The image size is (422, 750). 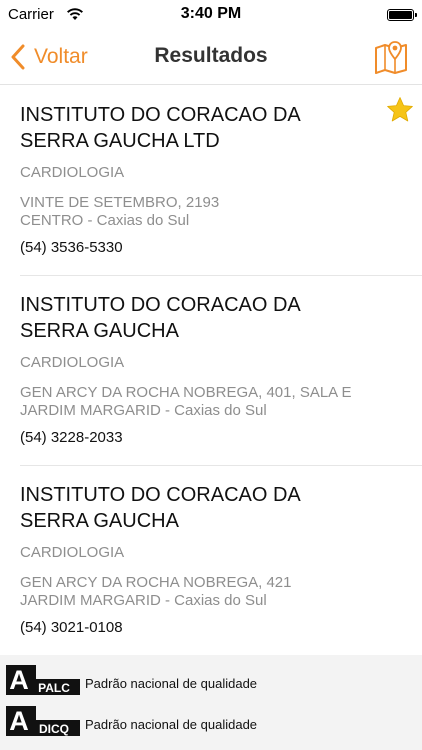 I want to click on status-bar: Carrier 3:40 PM, so click(x=211, y=15).